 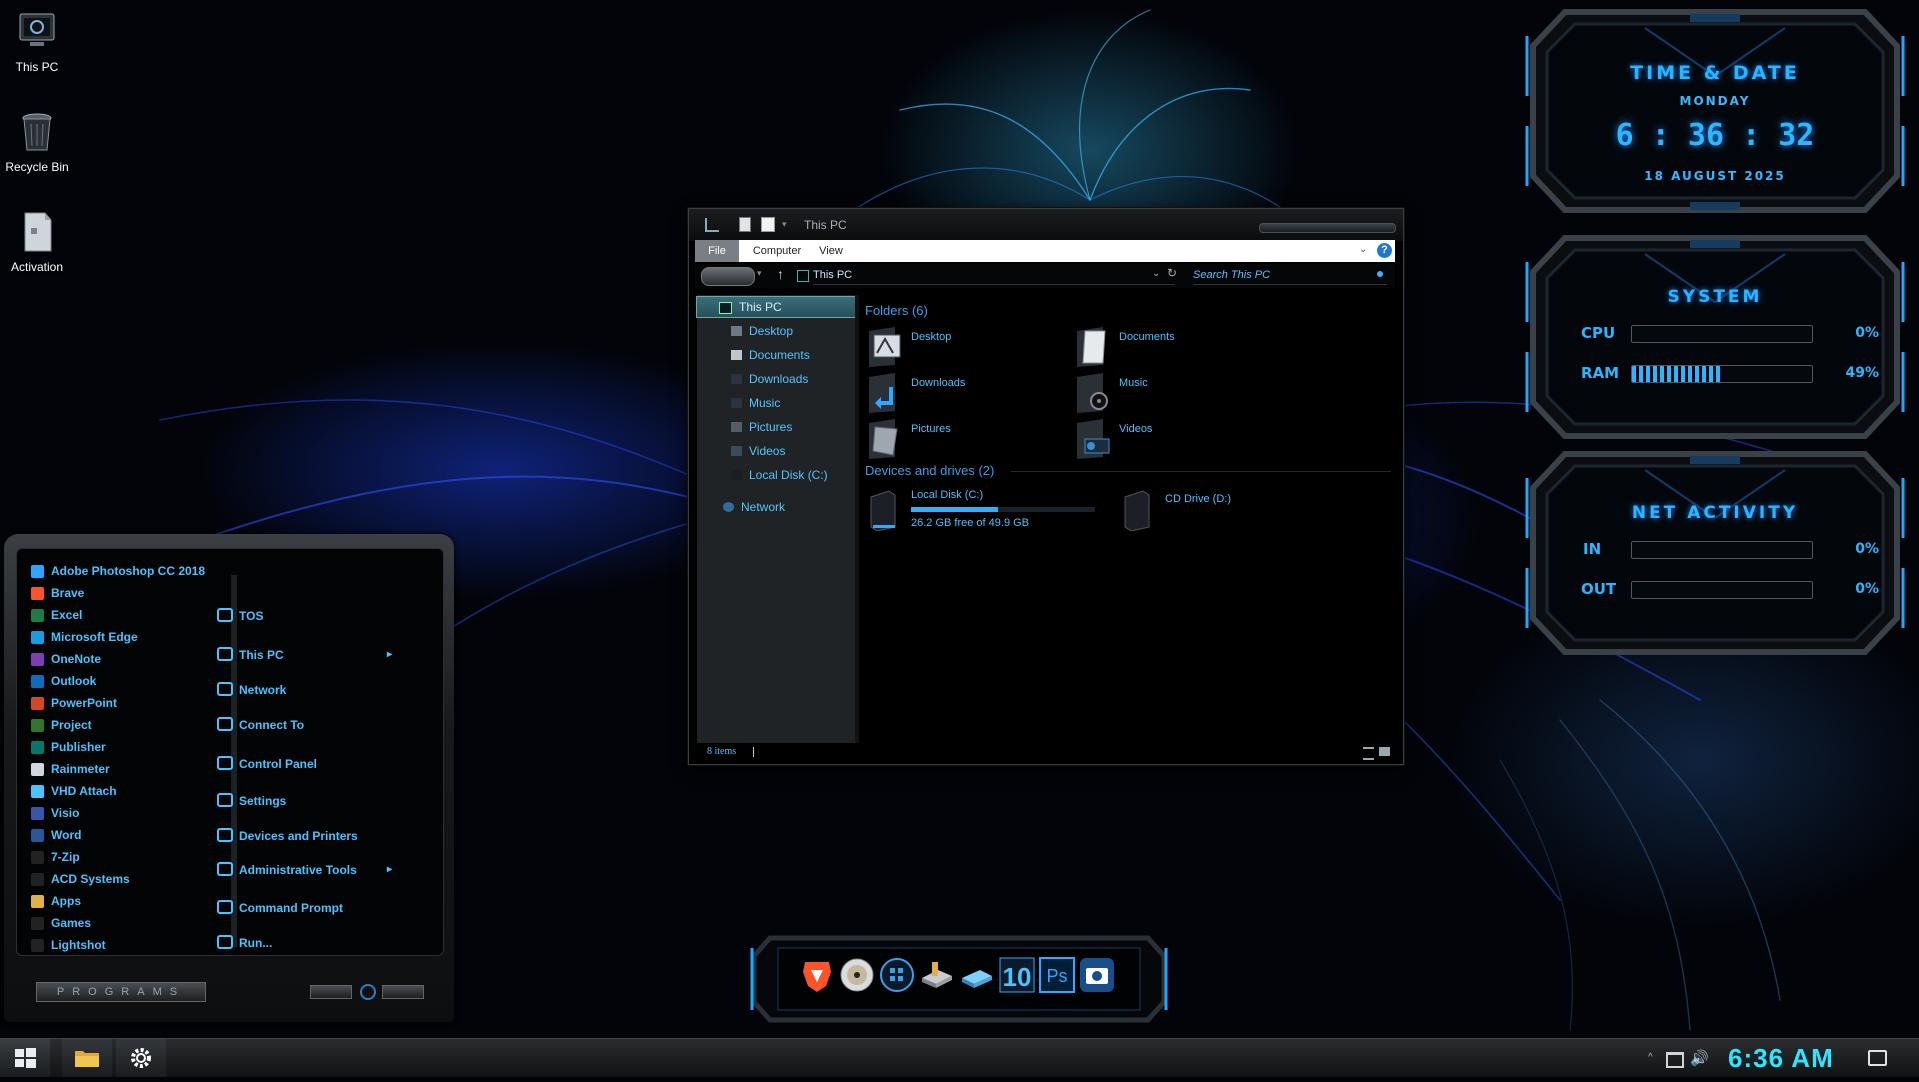 What do you see at coordinates (947, 495) in the screenshot?
I see `drive-name: Local Disk (C:)` at bounding box center [947, 495].